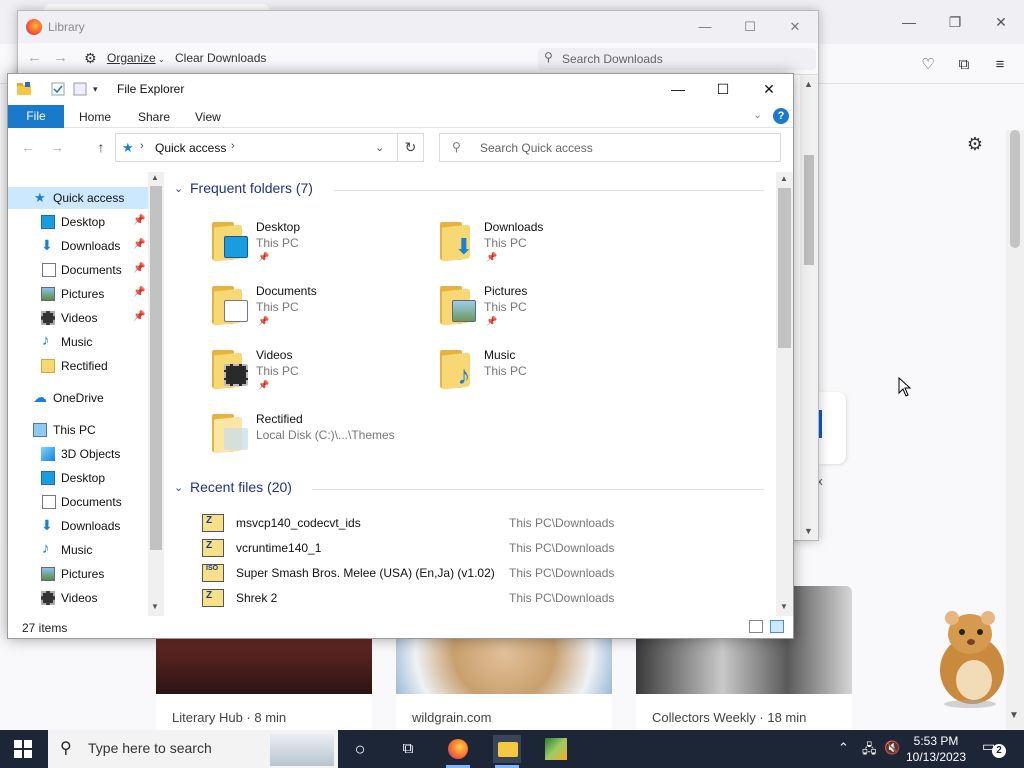  What do you see at coordinates (78, 366) in the screenshot?
I see `sidebar-item-rectified: Rectified` at bounding box center [78, 366].